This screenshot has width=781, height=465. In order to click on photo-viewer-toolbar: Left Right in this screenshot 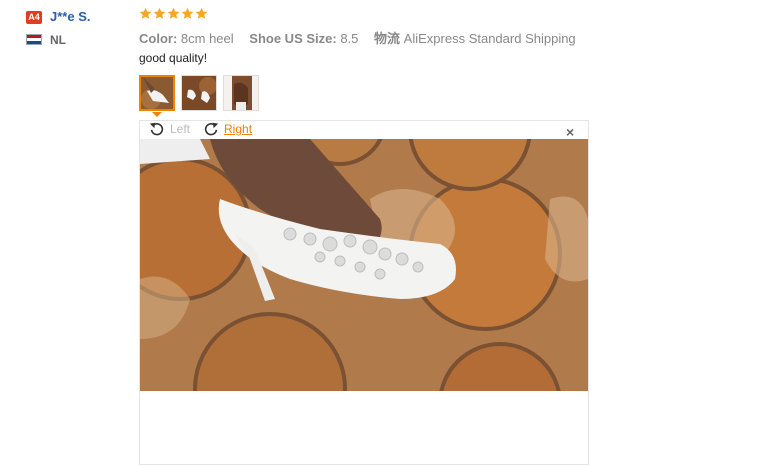, I will do `click(200, 129)`.